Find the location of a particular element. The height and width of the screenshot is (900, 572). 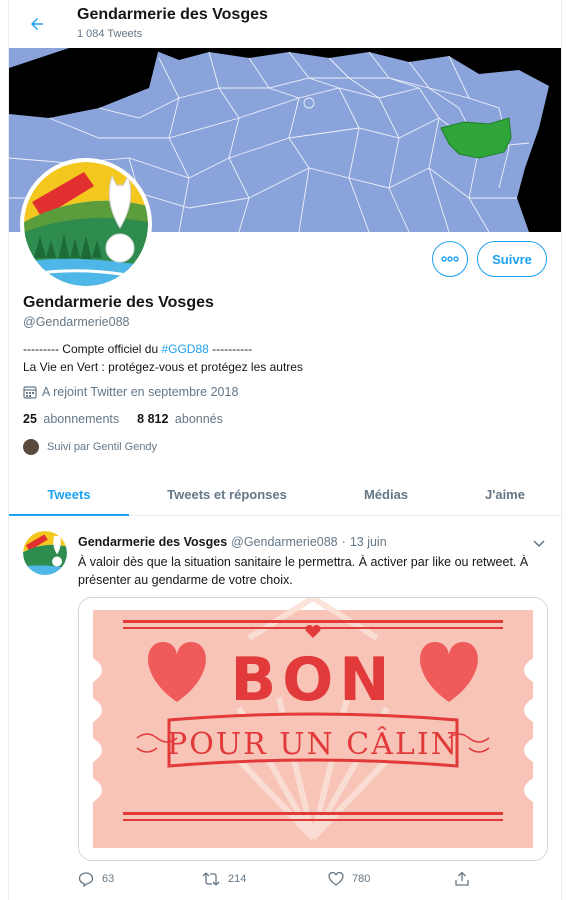

follow-stats: 25 abonnements 8 812 abonnés is located at coordinates (123, 419).